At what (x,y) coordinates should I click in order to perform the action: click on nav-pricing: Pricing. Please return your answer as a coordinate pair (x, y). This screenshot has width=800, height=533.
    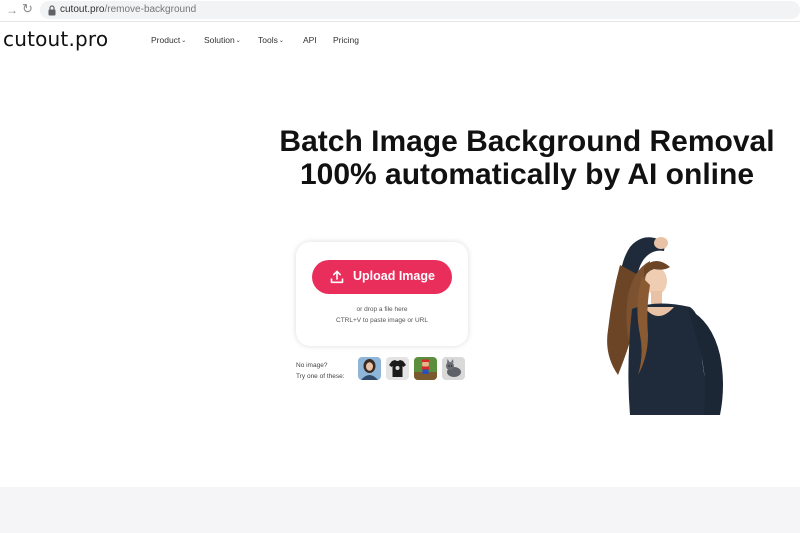
    Looking at the image, I should click on (346, 40).